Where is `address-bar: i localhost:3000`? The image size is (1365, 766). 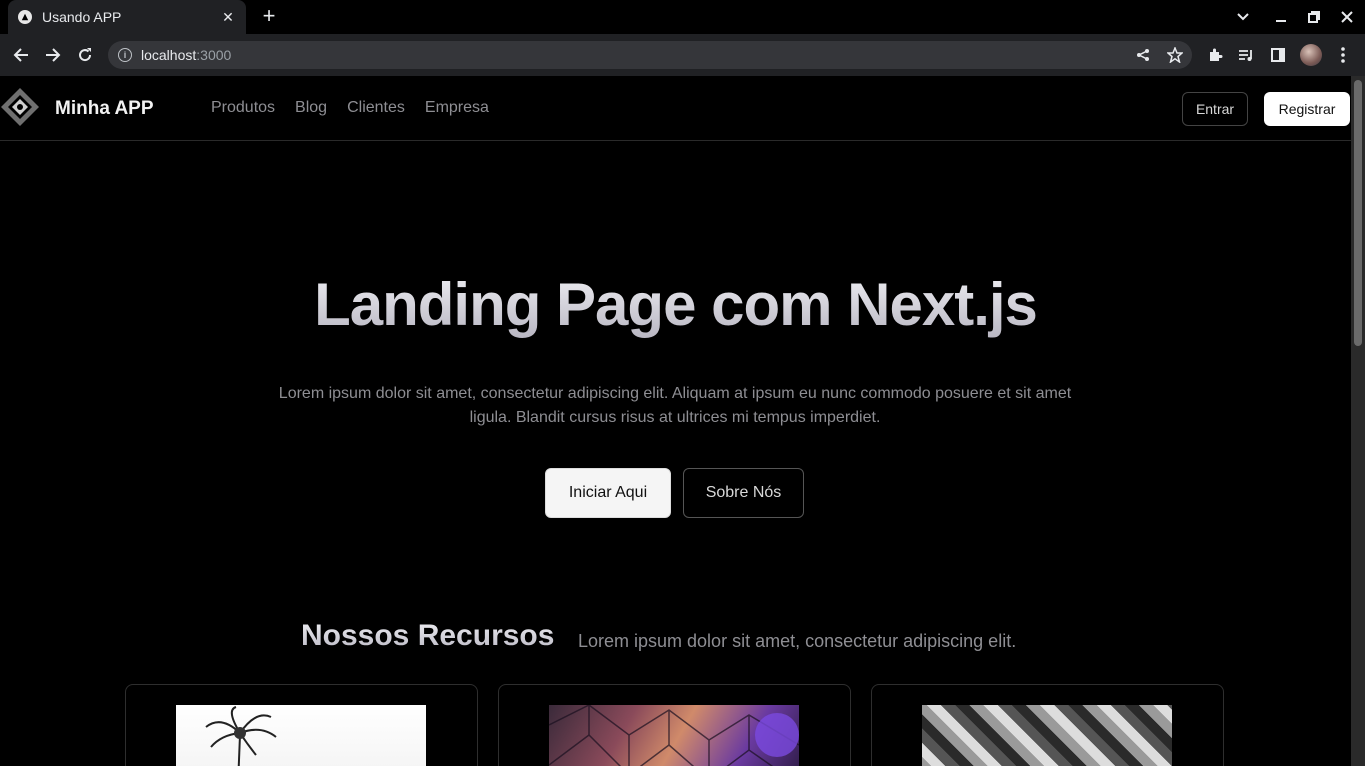 address-bar: i localhost:3000 is located at coordinates (650, 55).